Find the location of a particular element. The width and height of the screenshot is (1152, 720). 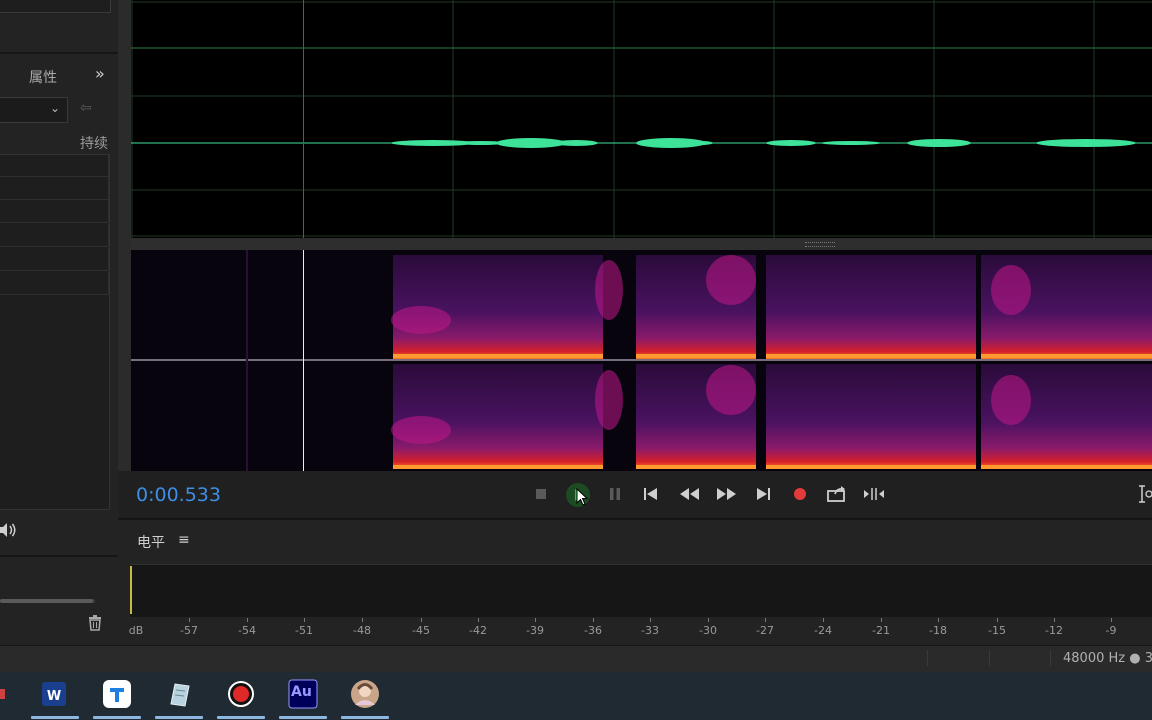

record-app-icon is located at coordinates (241, 694).